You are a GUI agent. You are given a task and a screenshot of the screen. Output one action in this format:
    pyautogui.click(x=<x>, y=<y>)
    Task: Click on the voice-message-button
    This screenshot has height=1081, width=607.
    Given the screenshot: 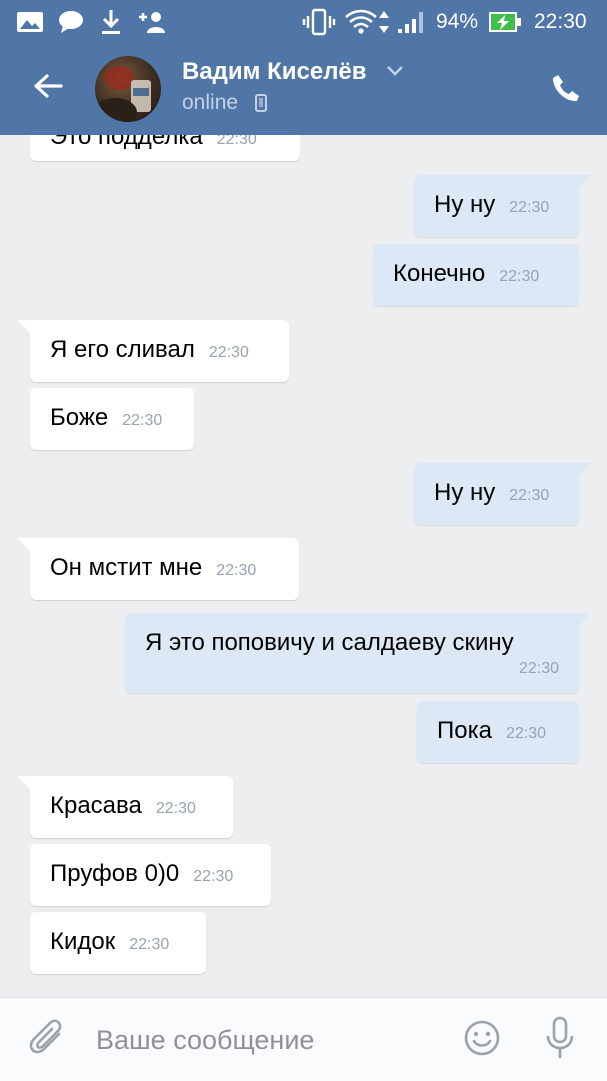 What is the action you would take?
    pyautogui.click(x=560, y=1040)
    